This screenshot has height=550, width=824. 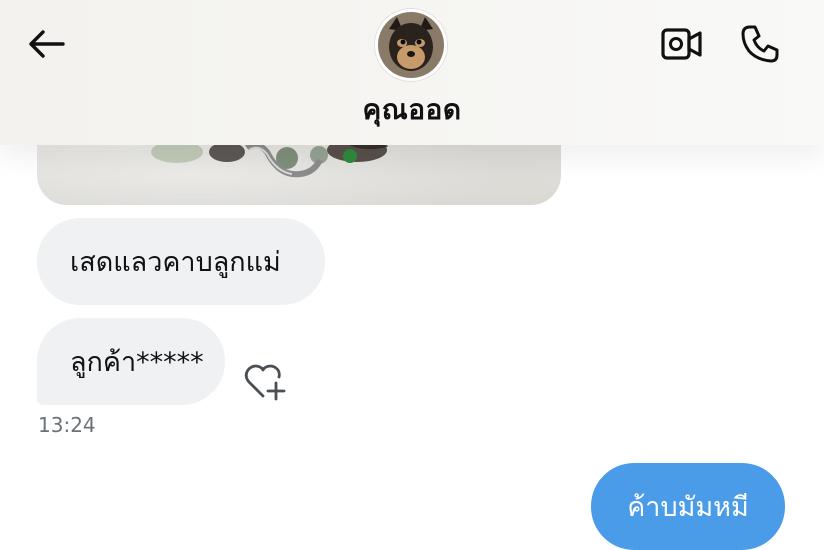 I want to click on contact-avatar, so click(x=411, y=45).